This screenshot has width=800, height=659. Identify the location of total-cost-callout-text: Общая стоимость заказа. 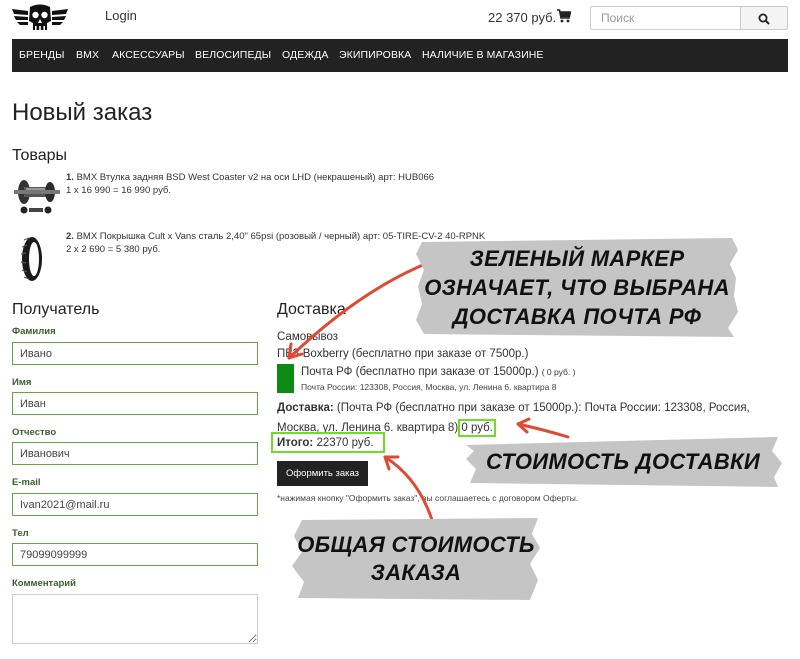
(416, 559).